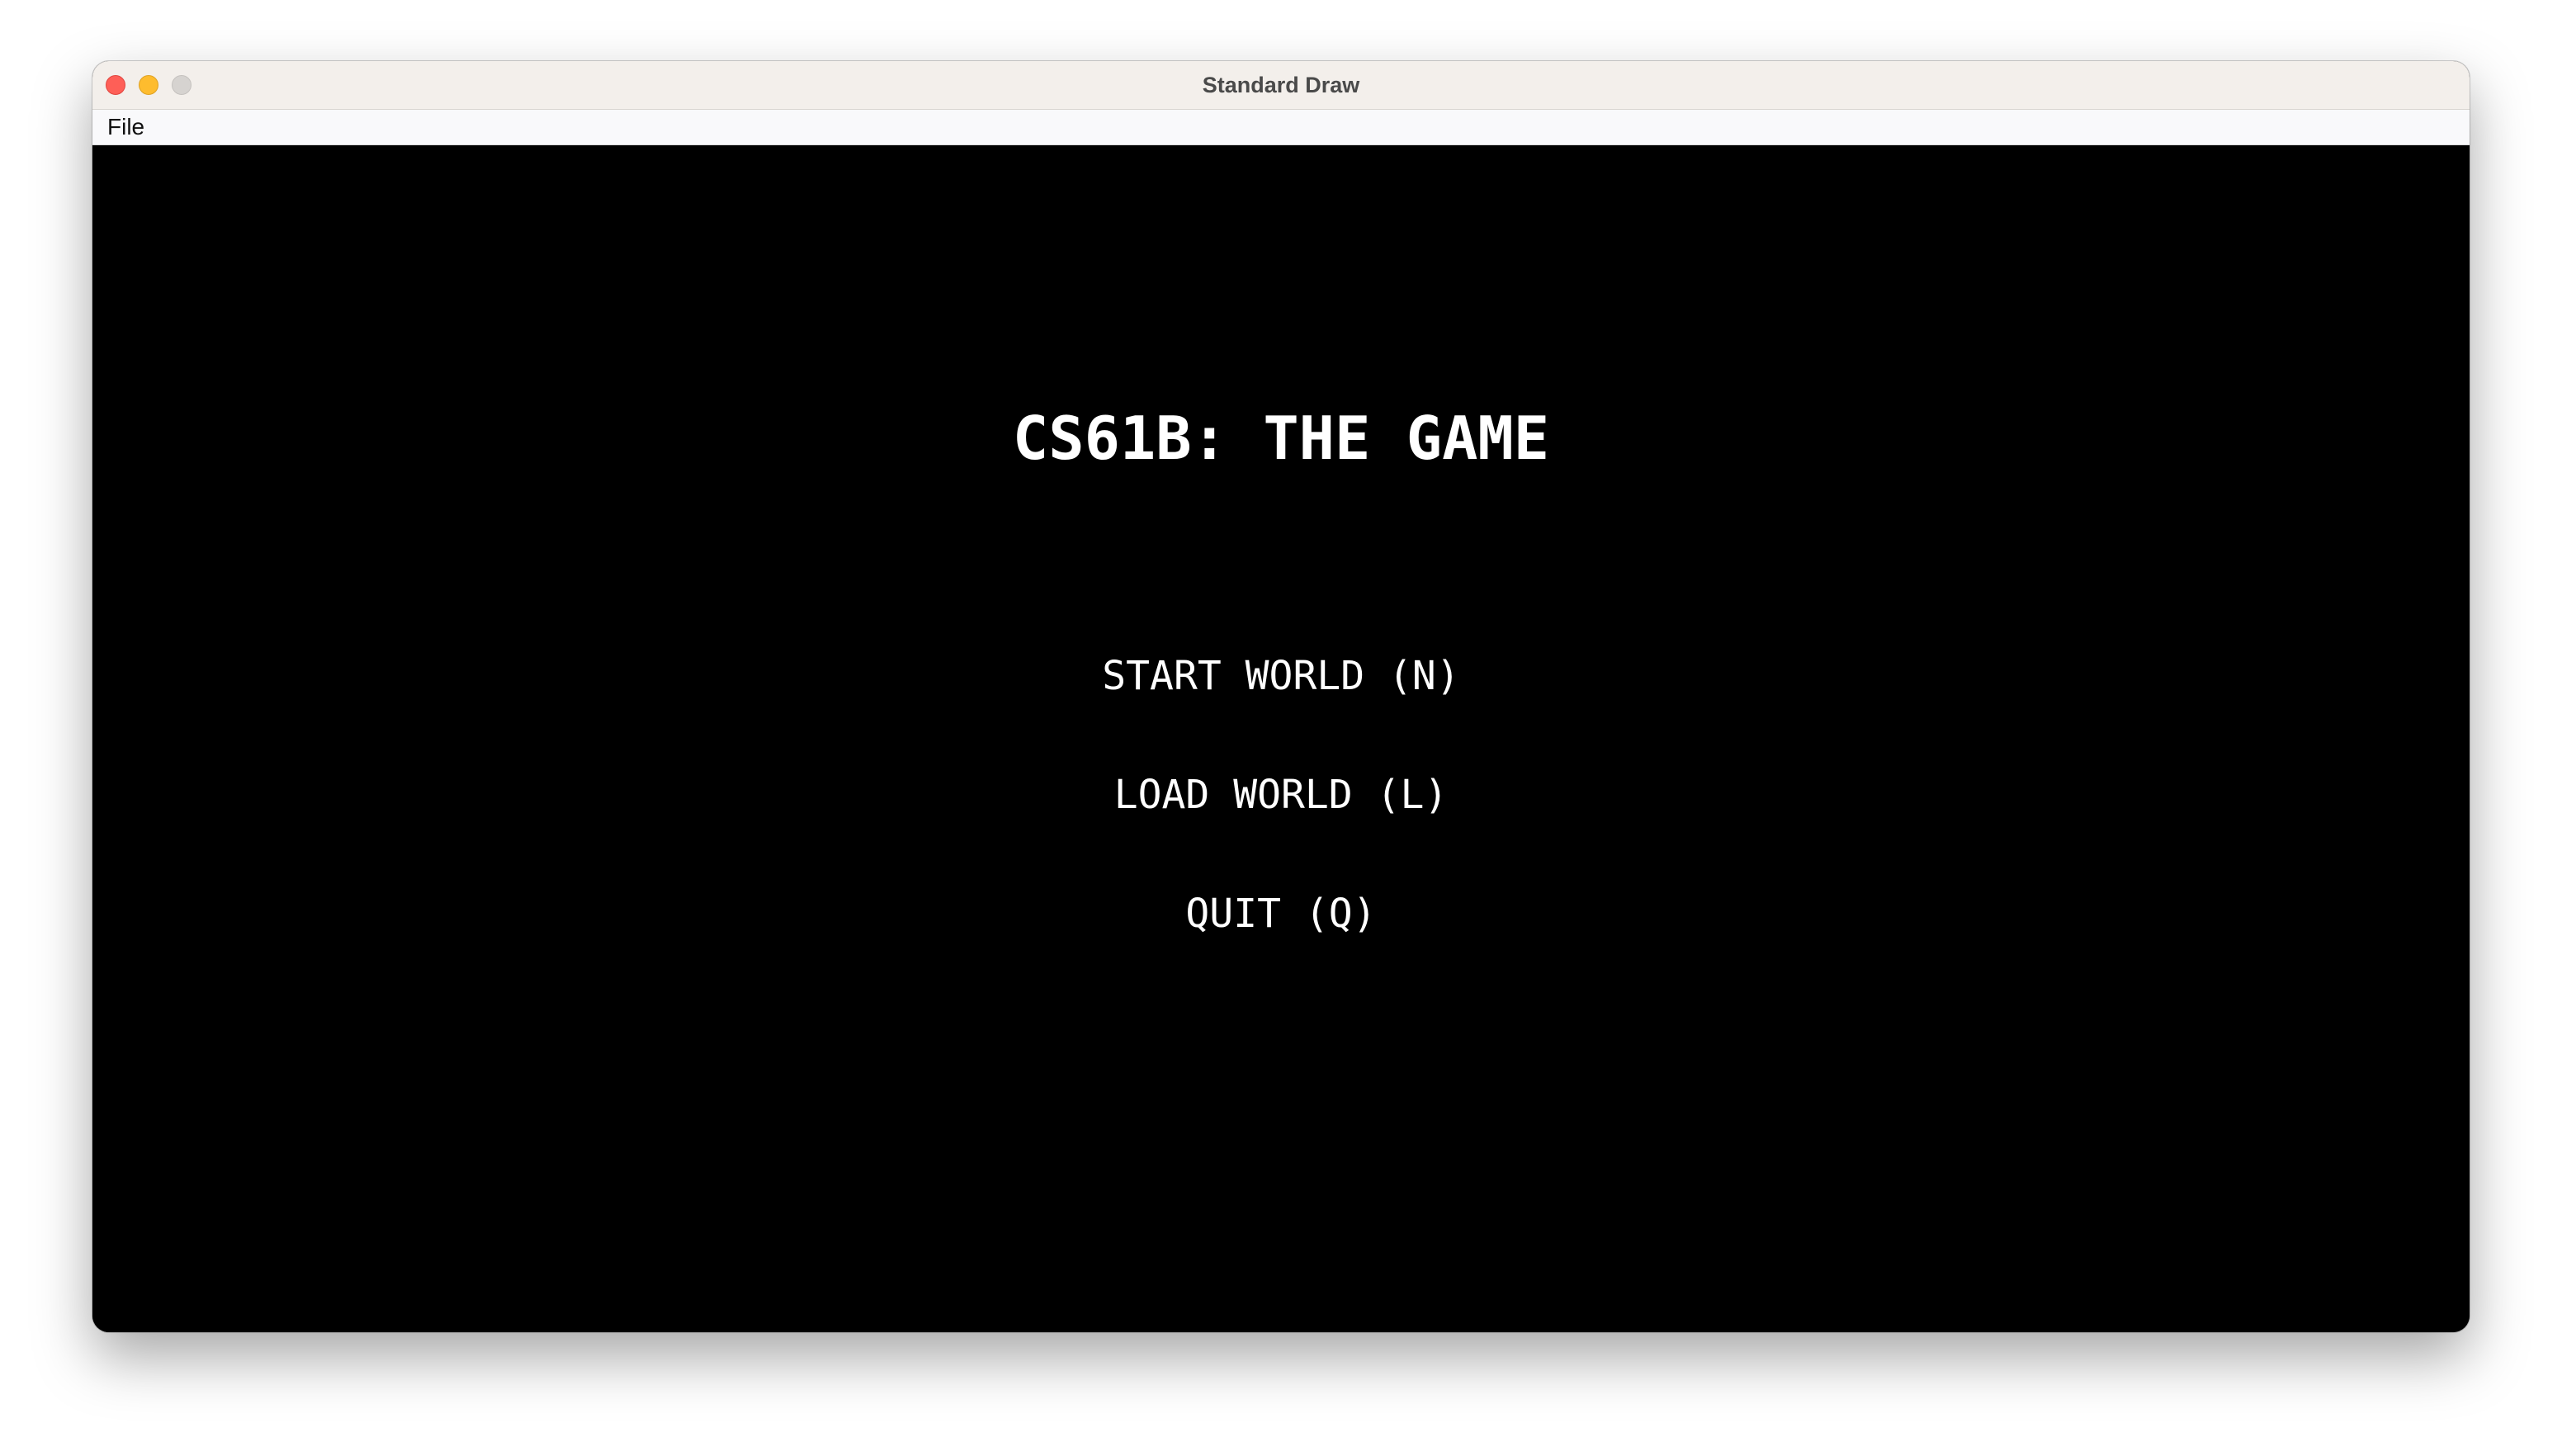 This screenshot has width=2562, height=1456. I want to click on title-bar: Standard Draw, so click(1281, 85).